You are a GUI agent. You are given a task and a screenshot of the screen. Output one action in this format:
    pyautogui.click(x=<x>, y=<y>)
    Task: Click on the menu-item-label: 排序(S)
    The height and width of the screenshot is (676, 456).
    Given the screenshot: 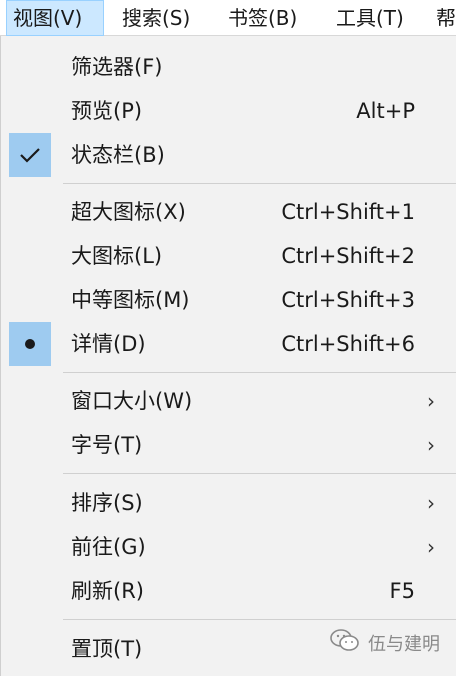 What is the action you would take?
    pyautogui.click(x=107, y=503)
    